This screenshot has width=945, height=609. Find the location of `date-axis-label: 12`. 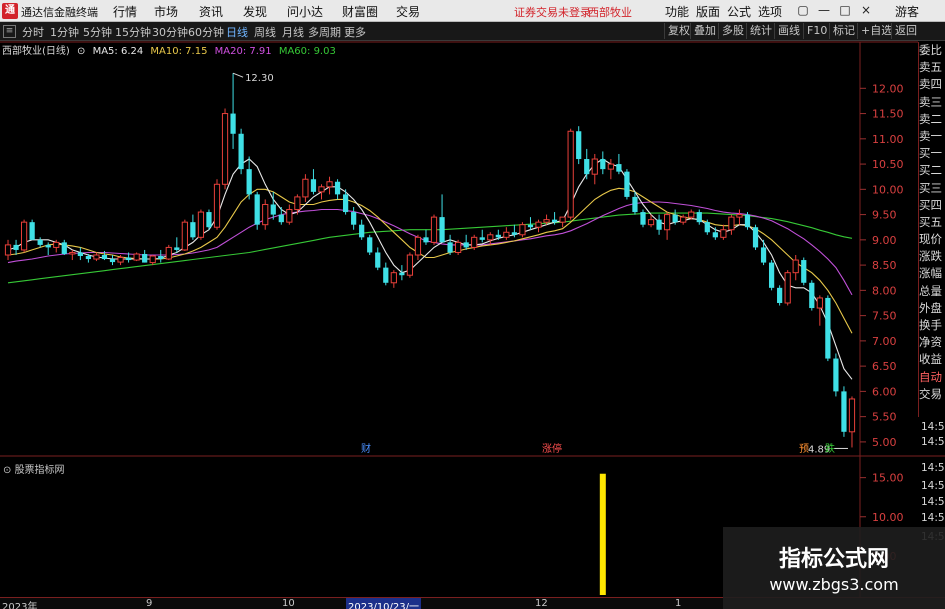

date-axis-label: 12 is located at coordinates (541, 603).